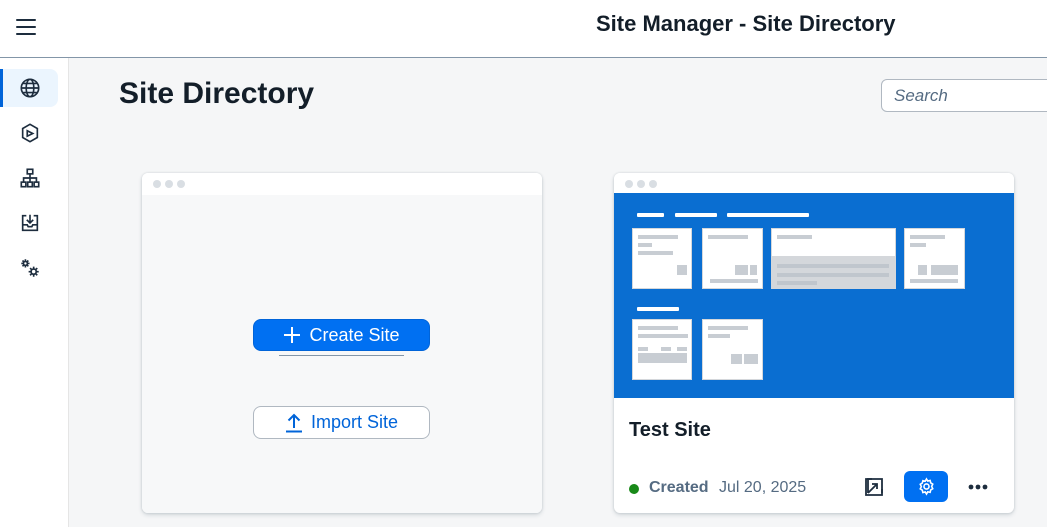 Image resolution: width=1047 pixels, height=527 pixels. What do you see at coordinates (34, 292) in the screenshot?
I see `side-navigation` at bounding box center [34, 292].